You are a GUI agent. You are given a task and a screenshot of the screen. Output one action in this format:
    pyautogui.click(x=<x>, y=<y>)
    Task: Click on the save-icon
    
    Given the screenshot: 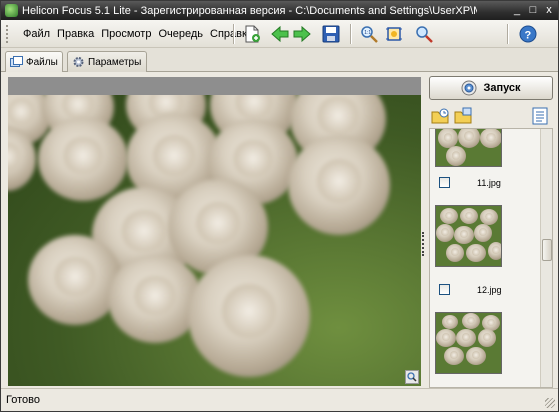 What is the action you would take?
    pyautogui.click(x=331, y=34)
    